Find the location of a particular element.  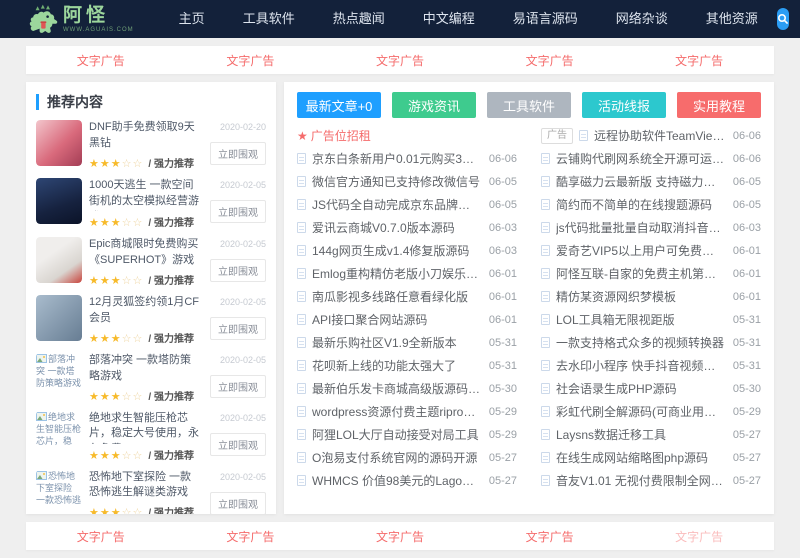

broken-image-icon is located at coordinates (41, 358).